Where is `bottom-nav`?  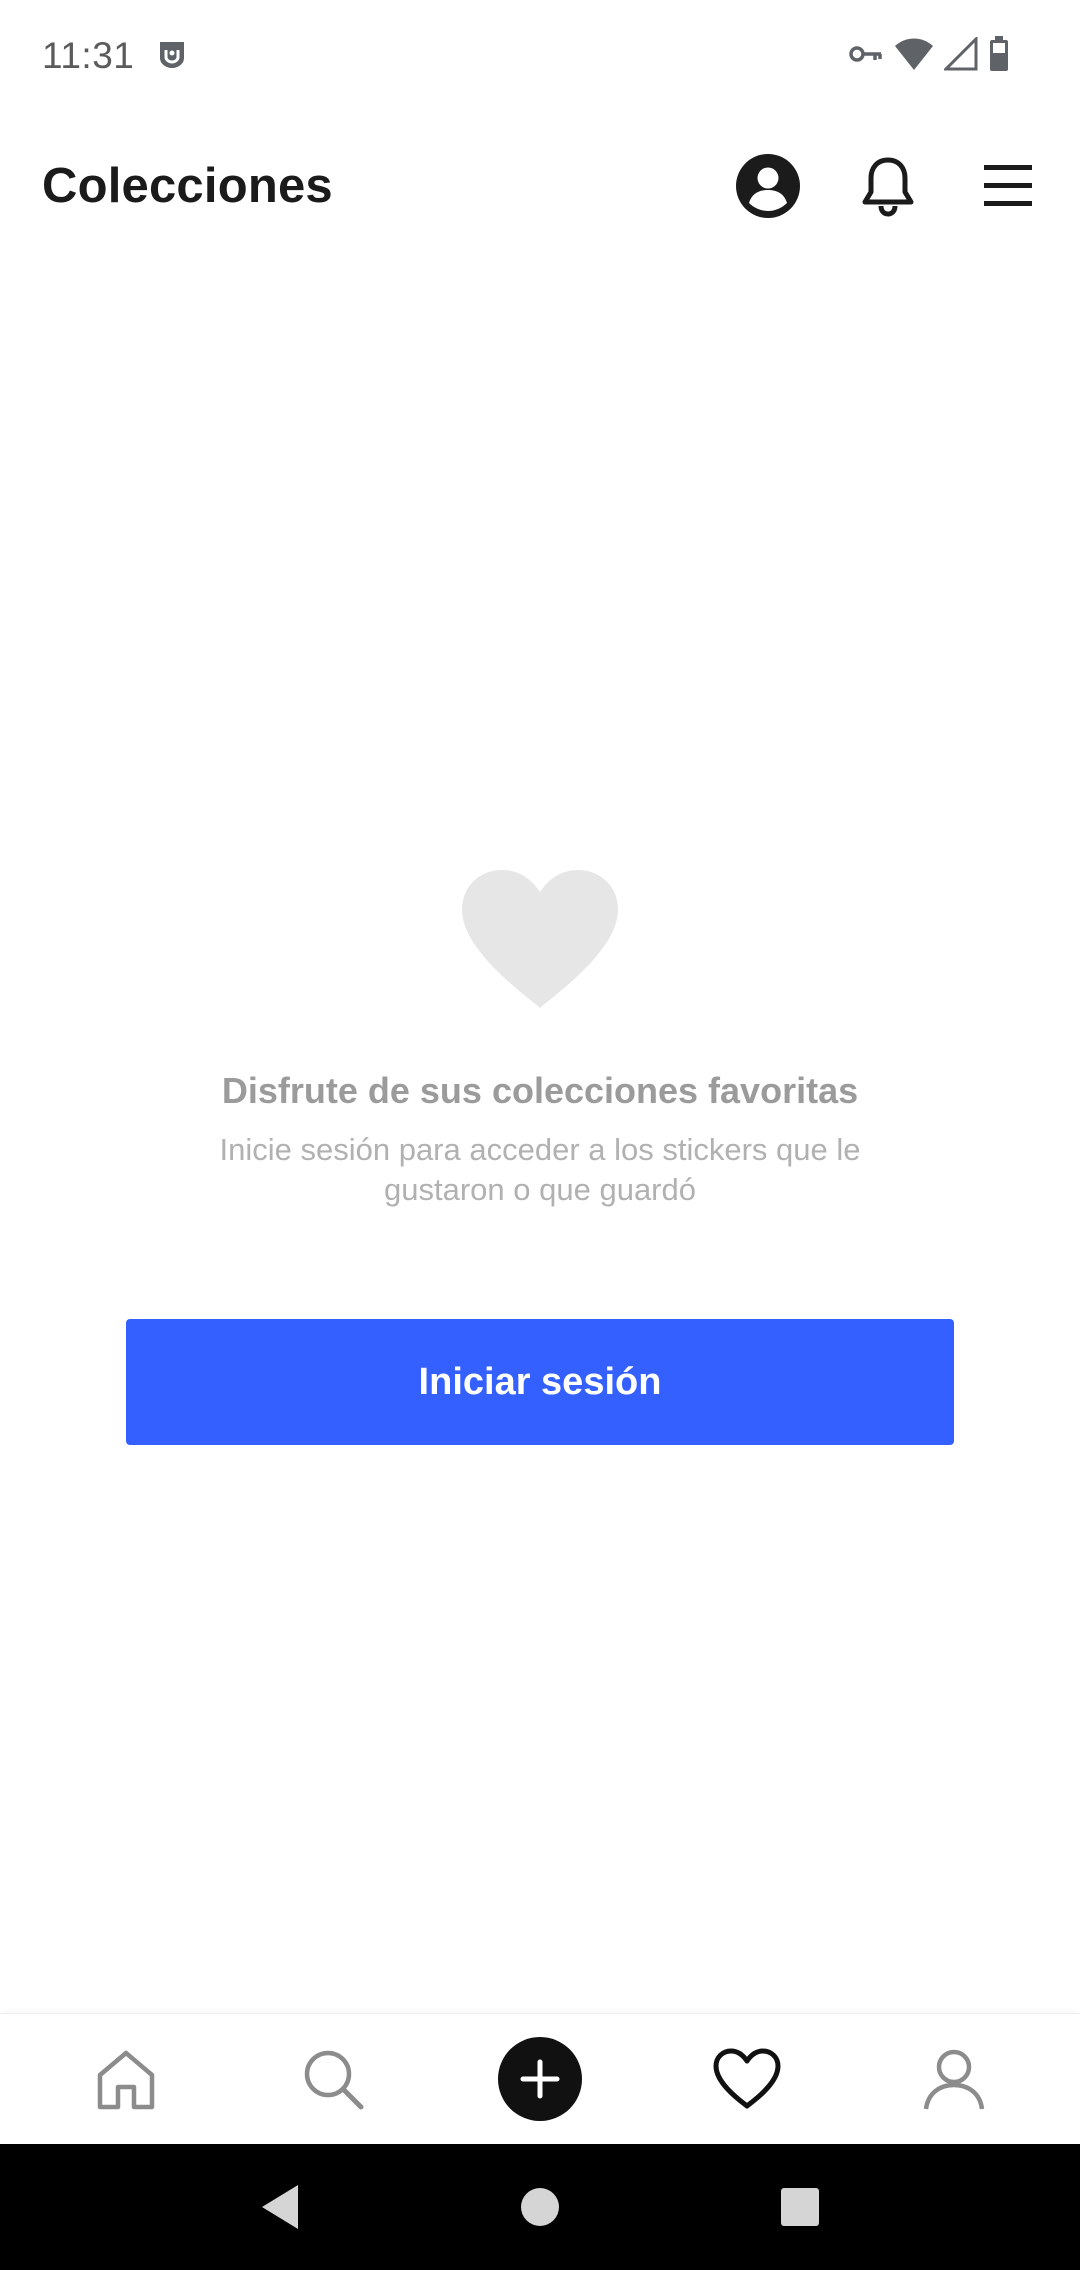 bottom-nav is located at coordinates (540, 2078).